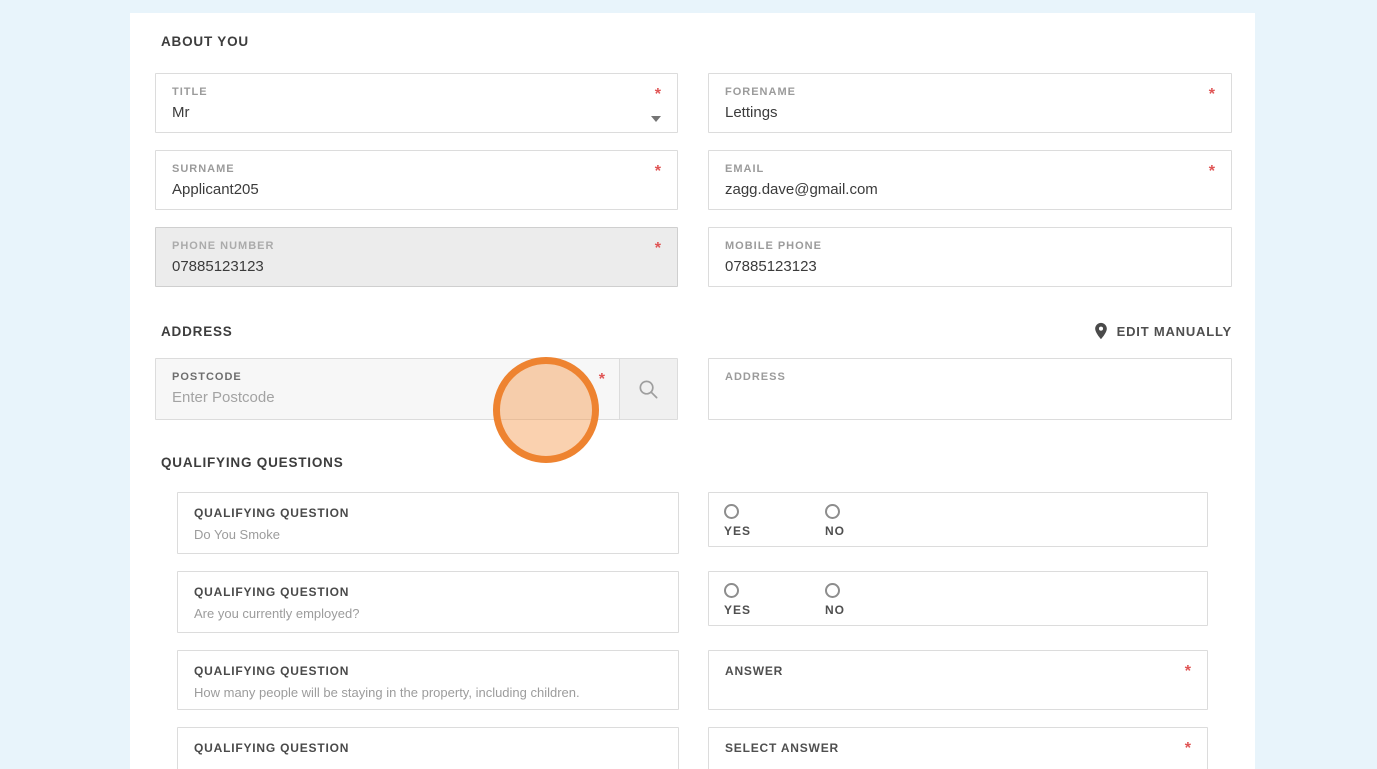 The height and width of the screenshot is (769, 1377). What do you see at coordinates (958, 680) in the screenshot?
I see `answer-field: ANSWER *` at bounding box center [958, 680].